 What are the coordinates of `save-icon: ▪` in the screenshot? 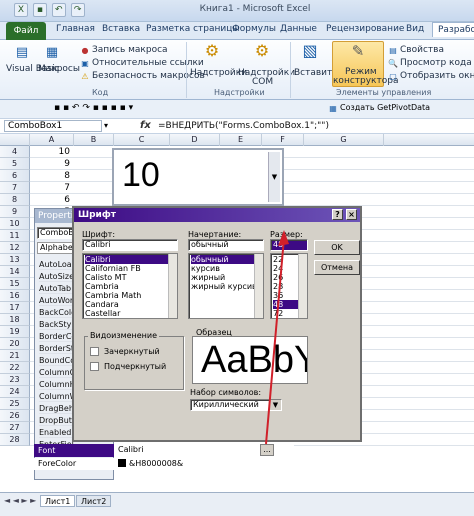 It's located at (39, 10).